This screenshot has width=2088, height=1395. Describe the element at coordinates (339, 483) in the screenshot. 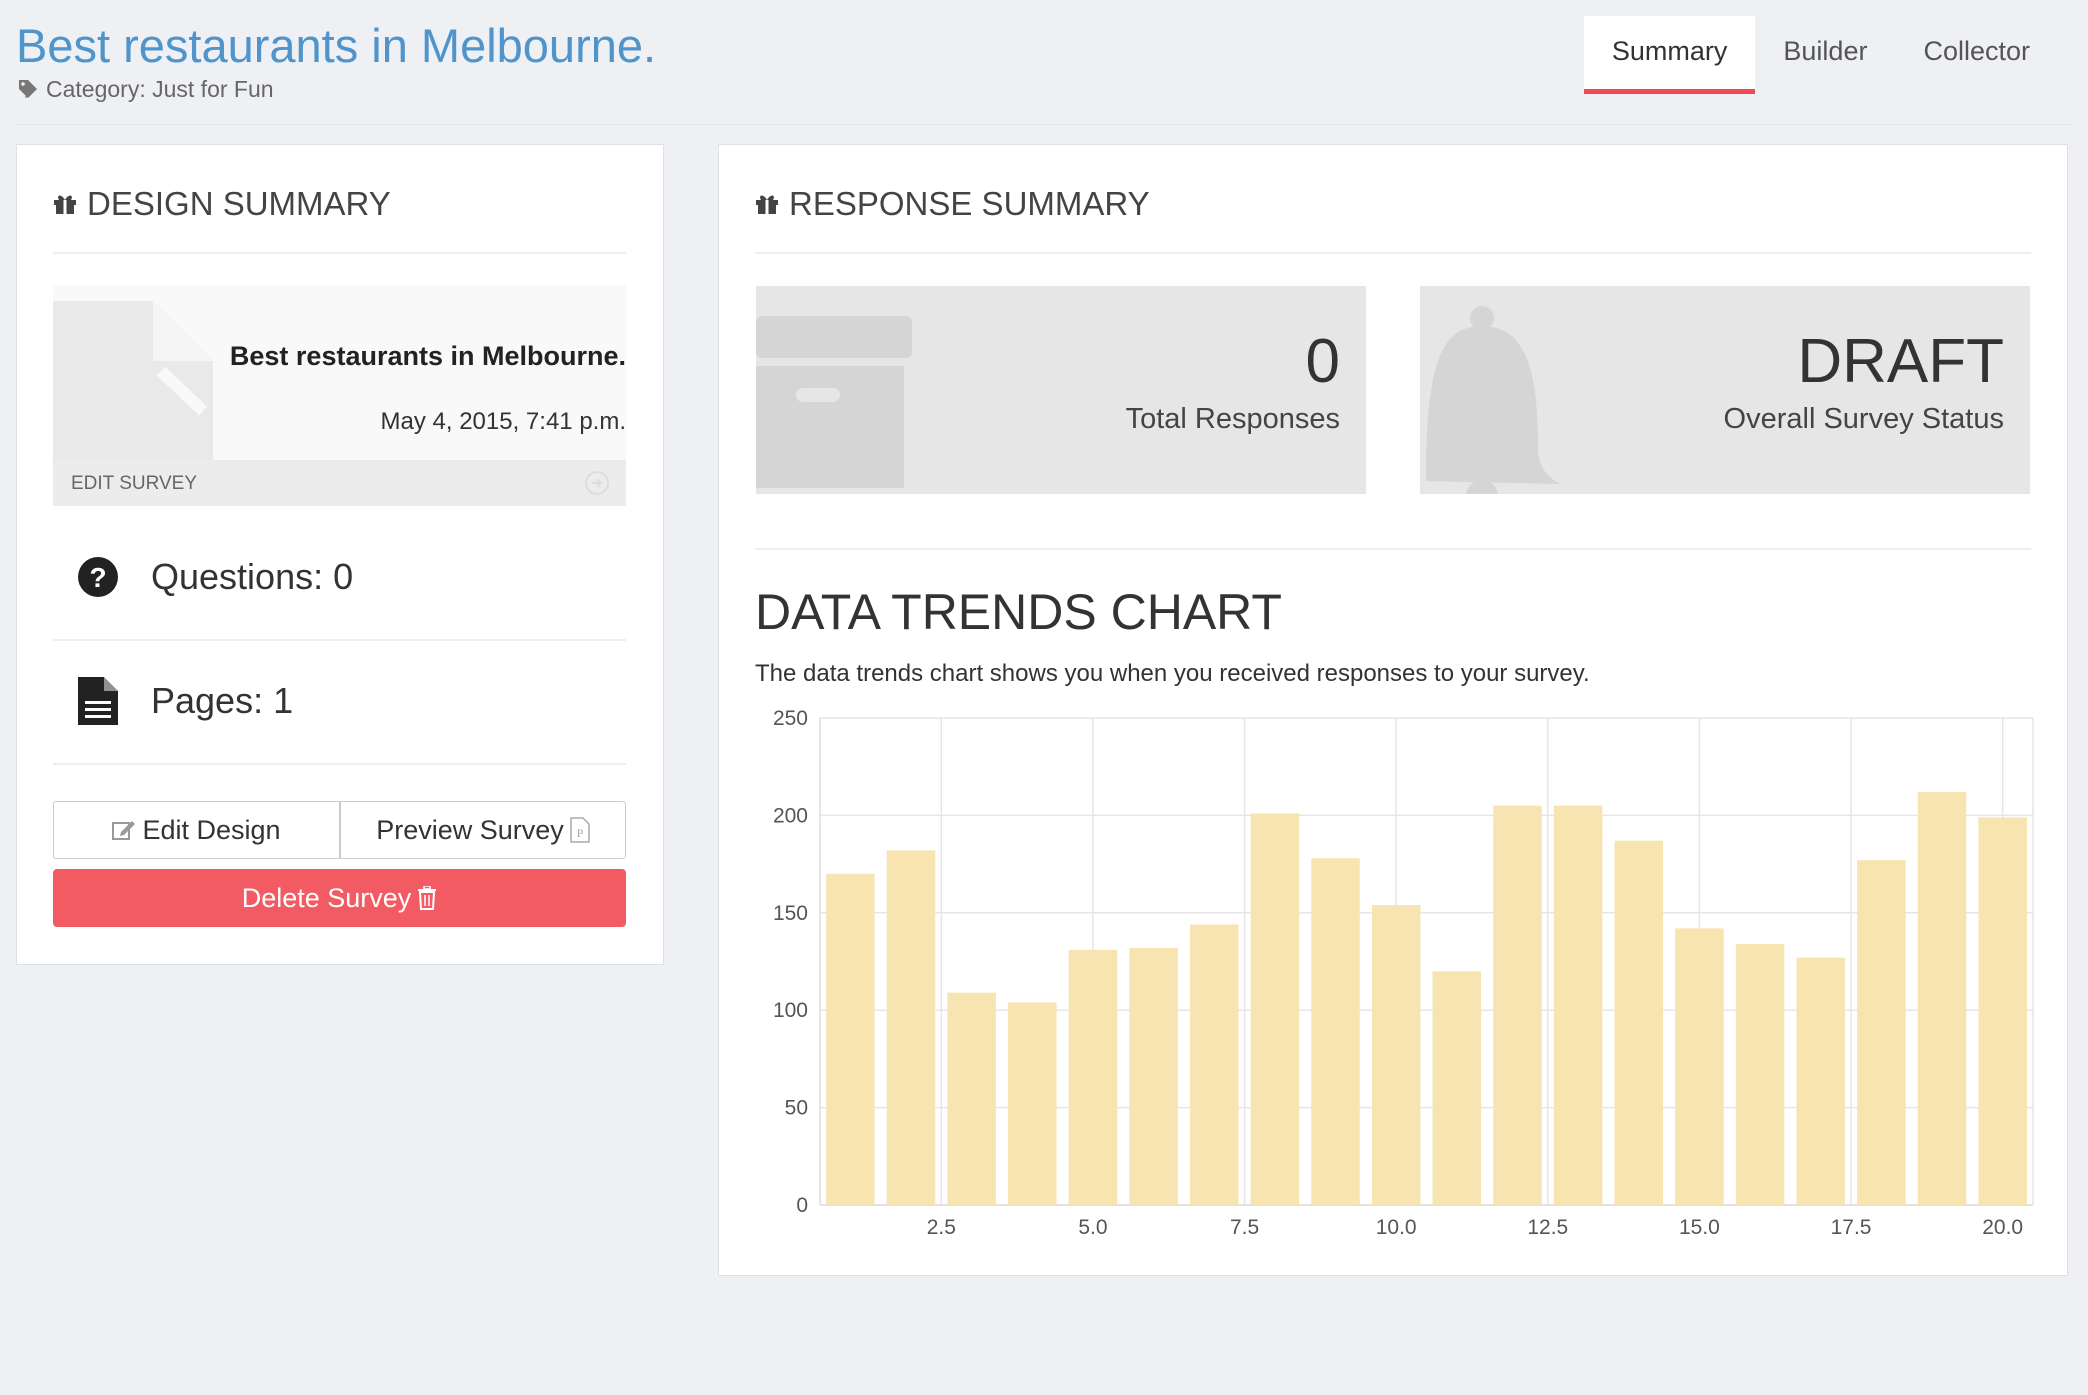

I see `edit-survey-bar: EDIT SURVEY` at that location.